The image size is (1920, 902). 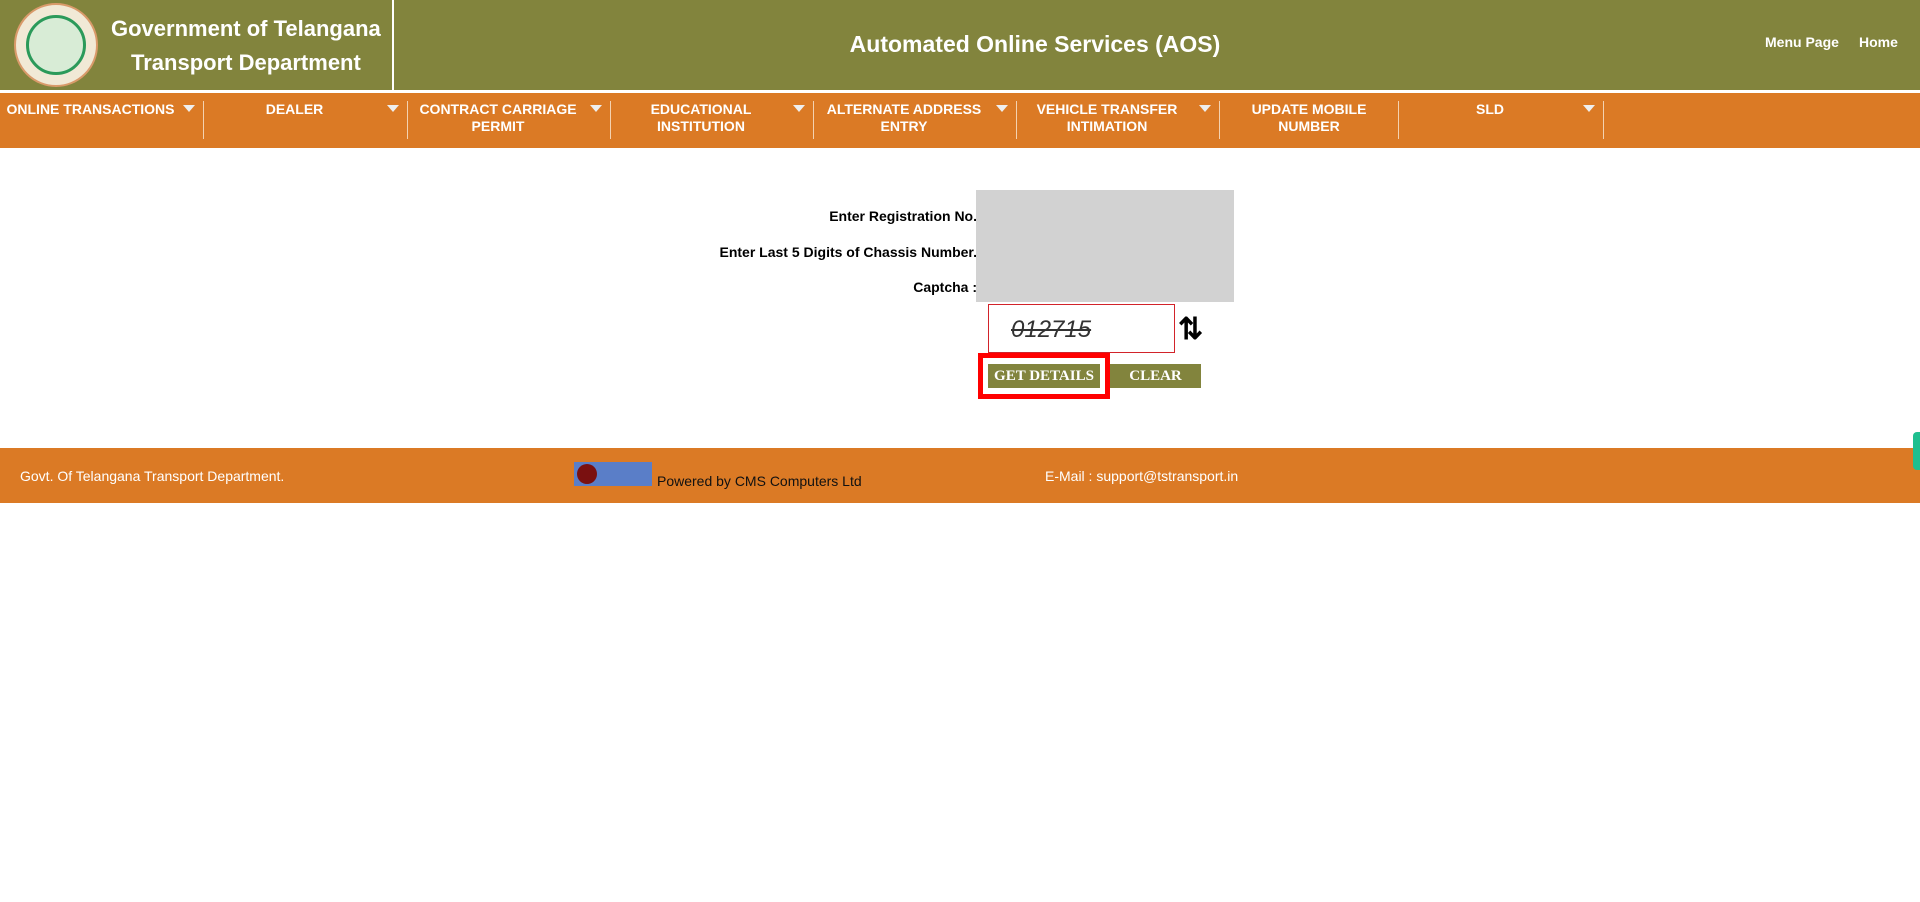 I want to click on nav-label: SLD, so click(x=1490, y=109).